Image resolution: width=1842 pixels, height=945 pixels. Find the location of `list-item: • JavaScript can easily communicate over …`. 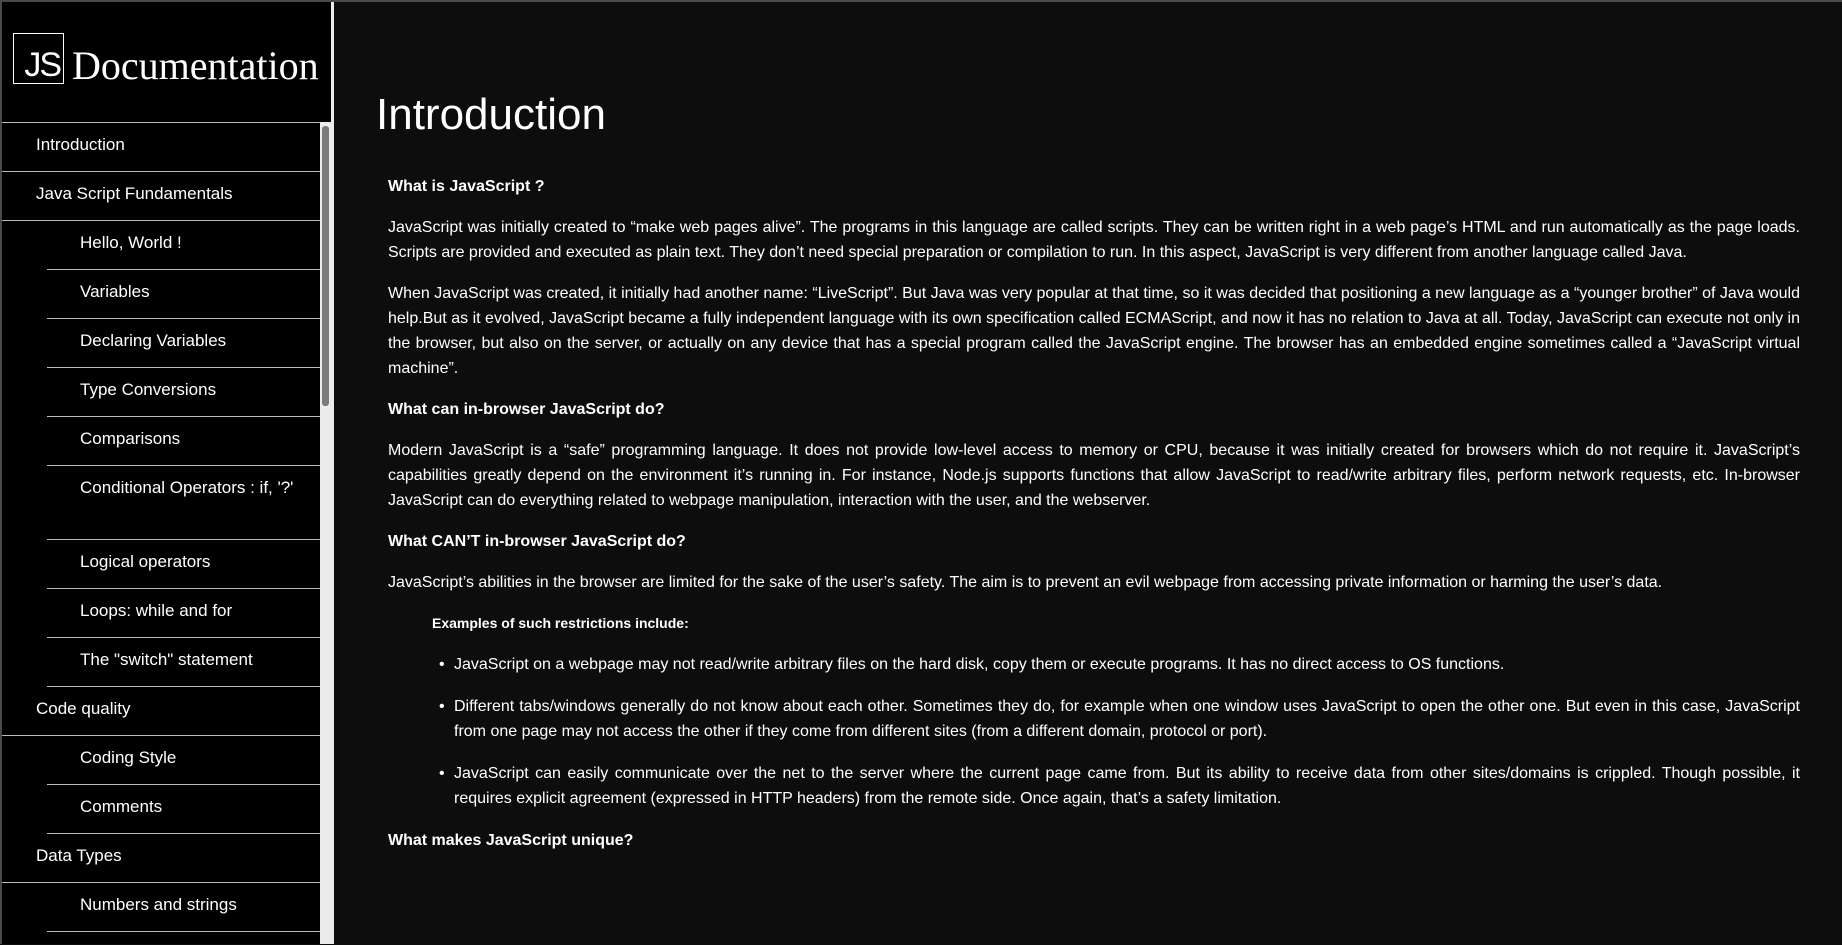

list-item: • JavaScript can easily communicate over … is located at coordinates (1094, 786).